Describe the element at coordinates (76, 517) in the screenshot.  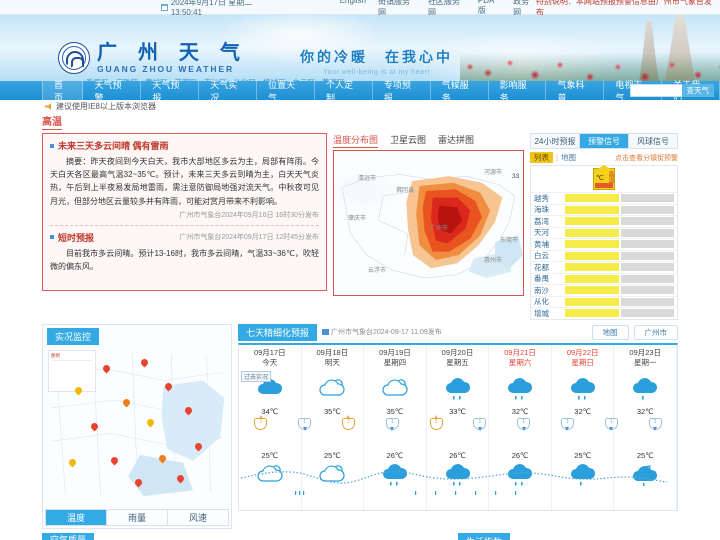
I see `tab-temperature: 温度` at that location.